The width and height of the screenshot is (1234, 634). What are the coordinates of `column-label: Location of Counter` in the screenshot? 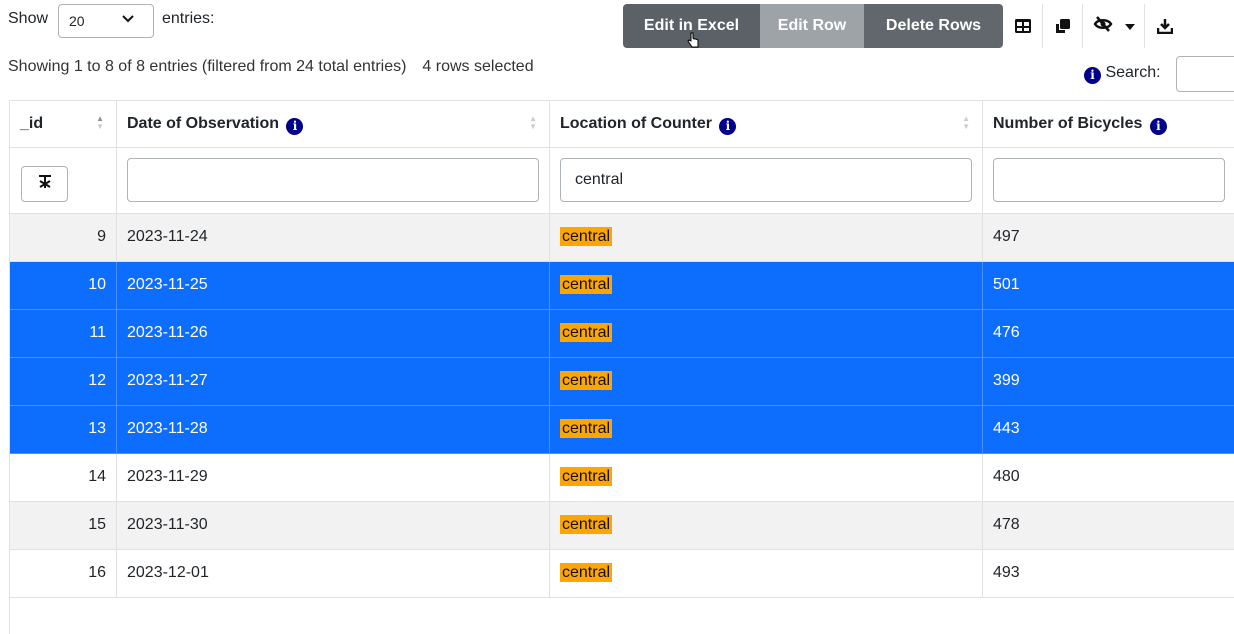 It's located at (636, 123).